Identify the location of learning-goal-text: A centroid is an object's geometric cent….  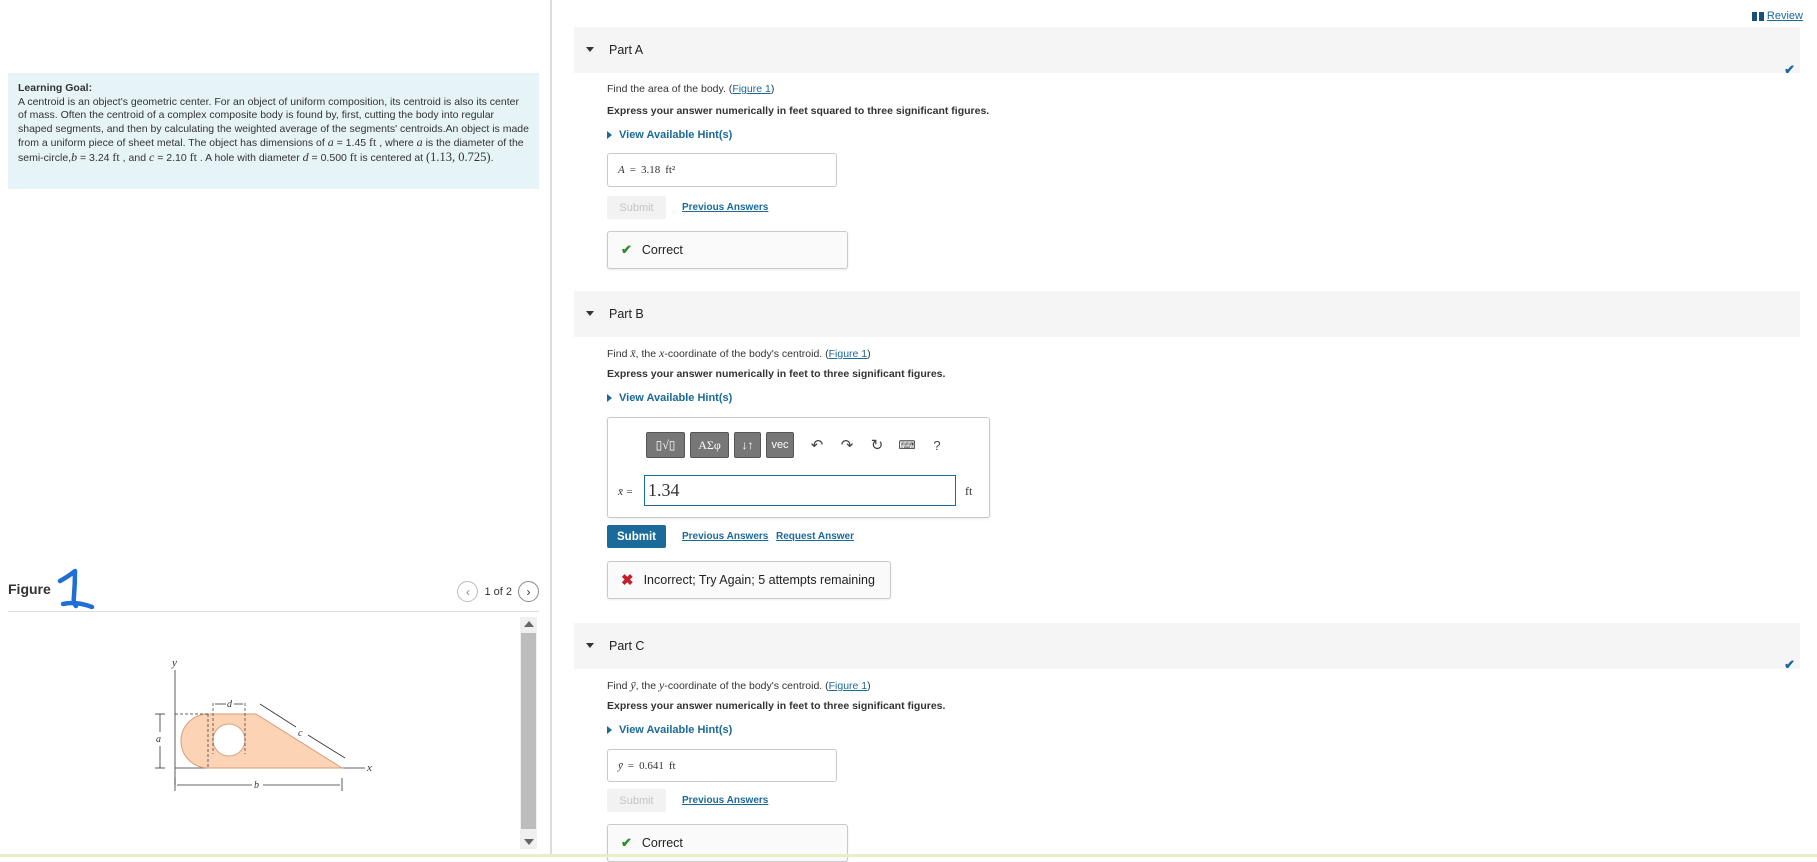
(273, 129).